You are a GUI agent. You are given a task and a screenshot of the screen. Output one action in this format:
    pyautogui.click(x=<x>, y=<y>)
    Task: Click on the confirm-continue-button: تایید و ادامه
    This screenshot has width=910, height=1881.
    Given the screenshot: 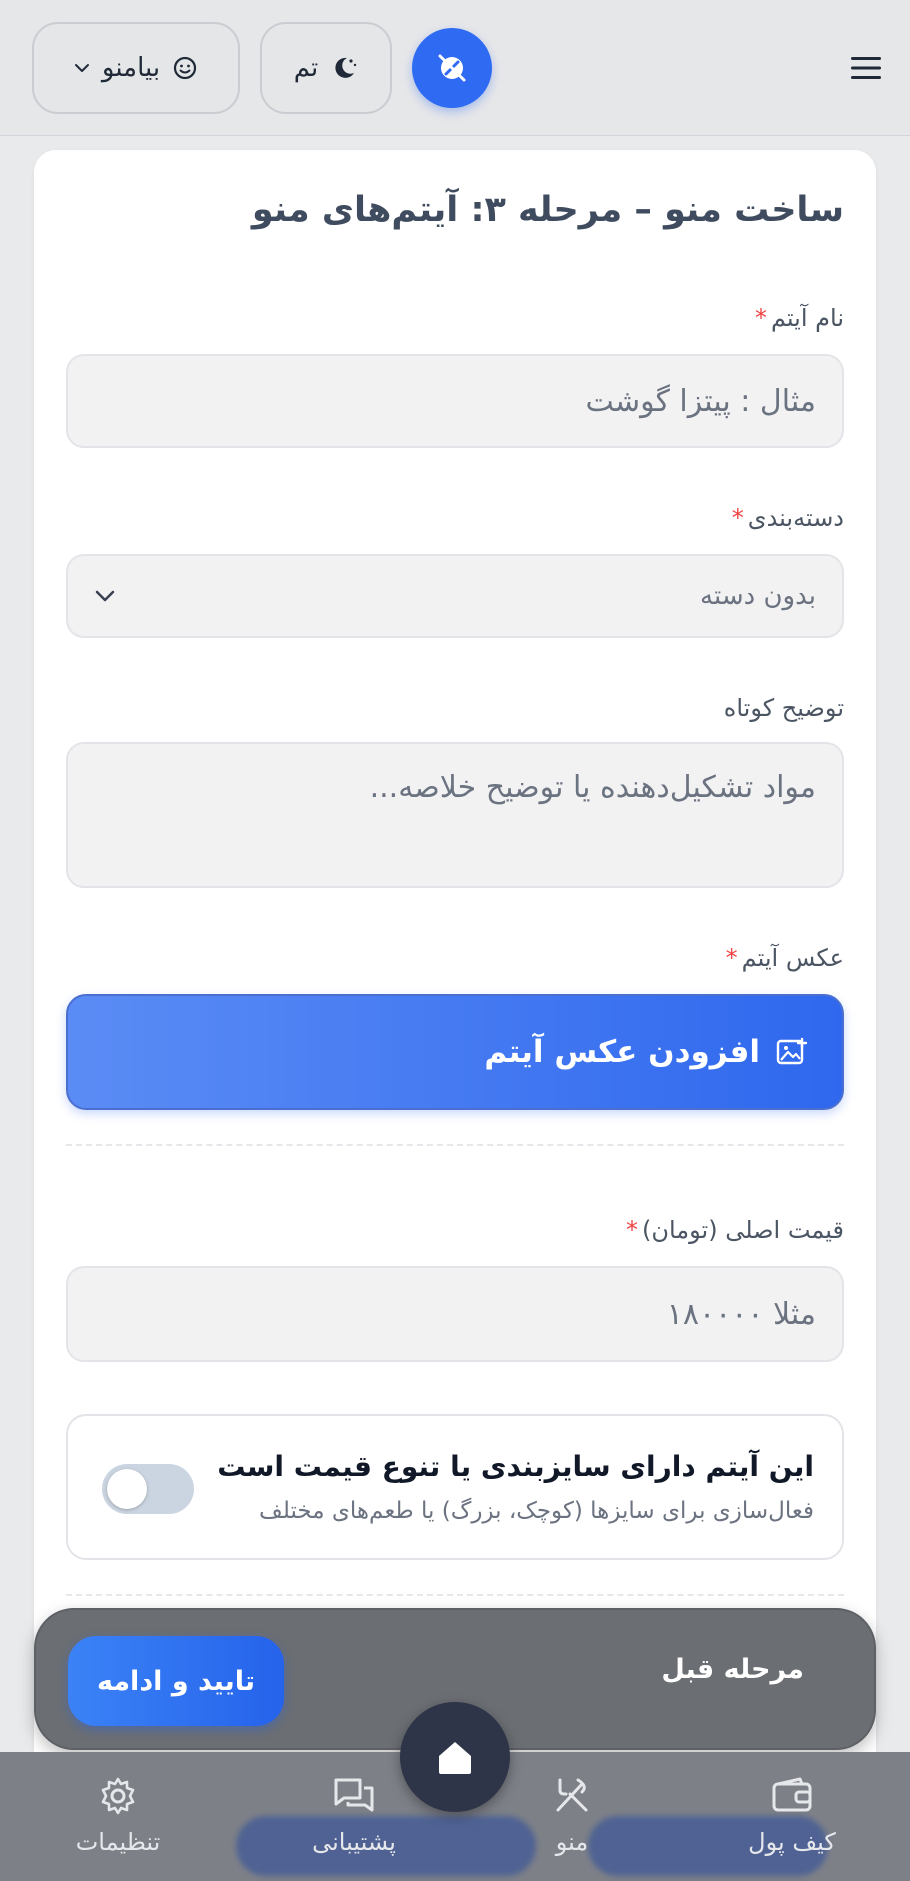 What is the action you would take?
    pyautogui.click(x=176, y=1681)
    